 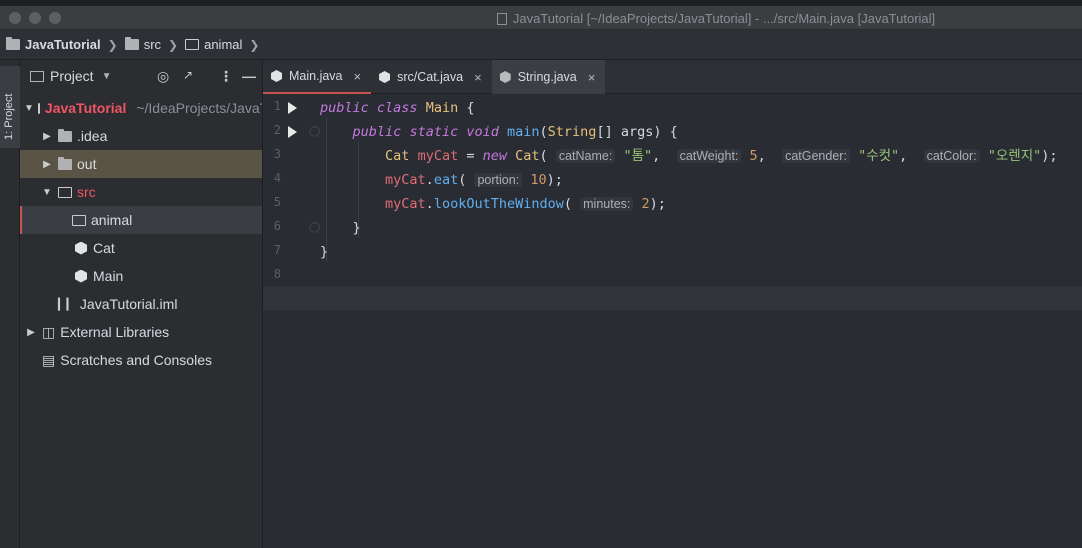 What do you see at coordinates (277, 202) in the screenshot?
I see `line-number: 5` at bounding box center [277, 202].